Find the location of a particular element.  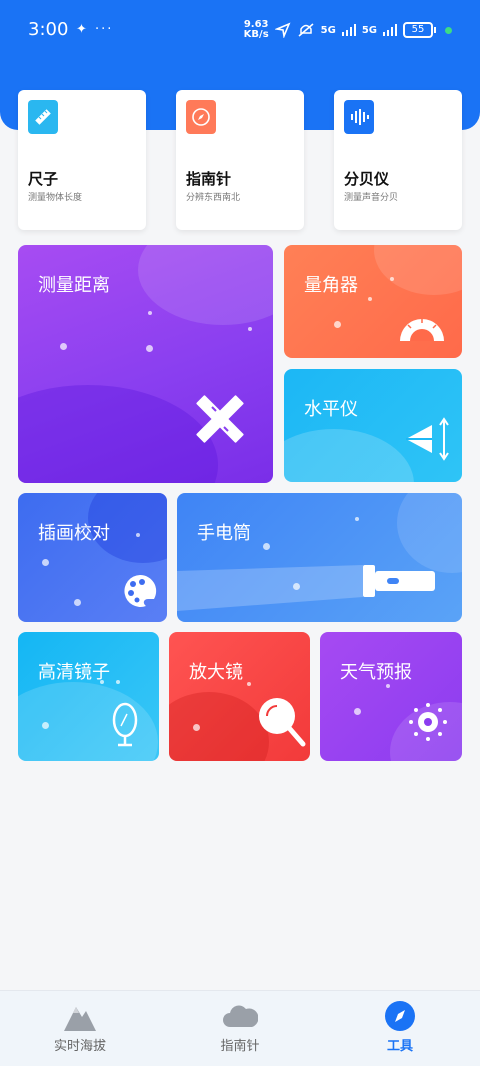

tile-weather: 天气预报 is located at coordinates (391, 696).